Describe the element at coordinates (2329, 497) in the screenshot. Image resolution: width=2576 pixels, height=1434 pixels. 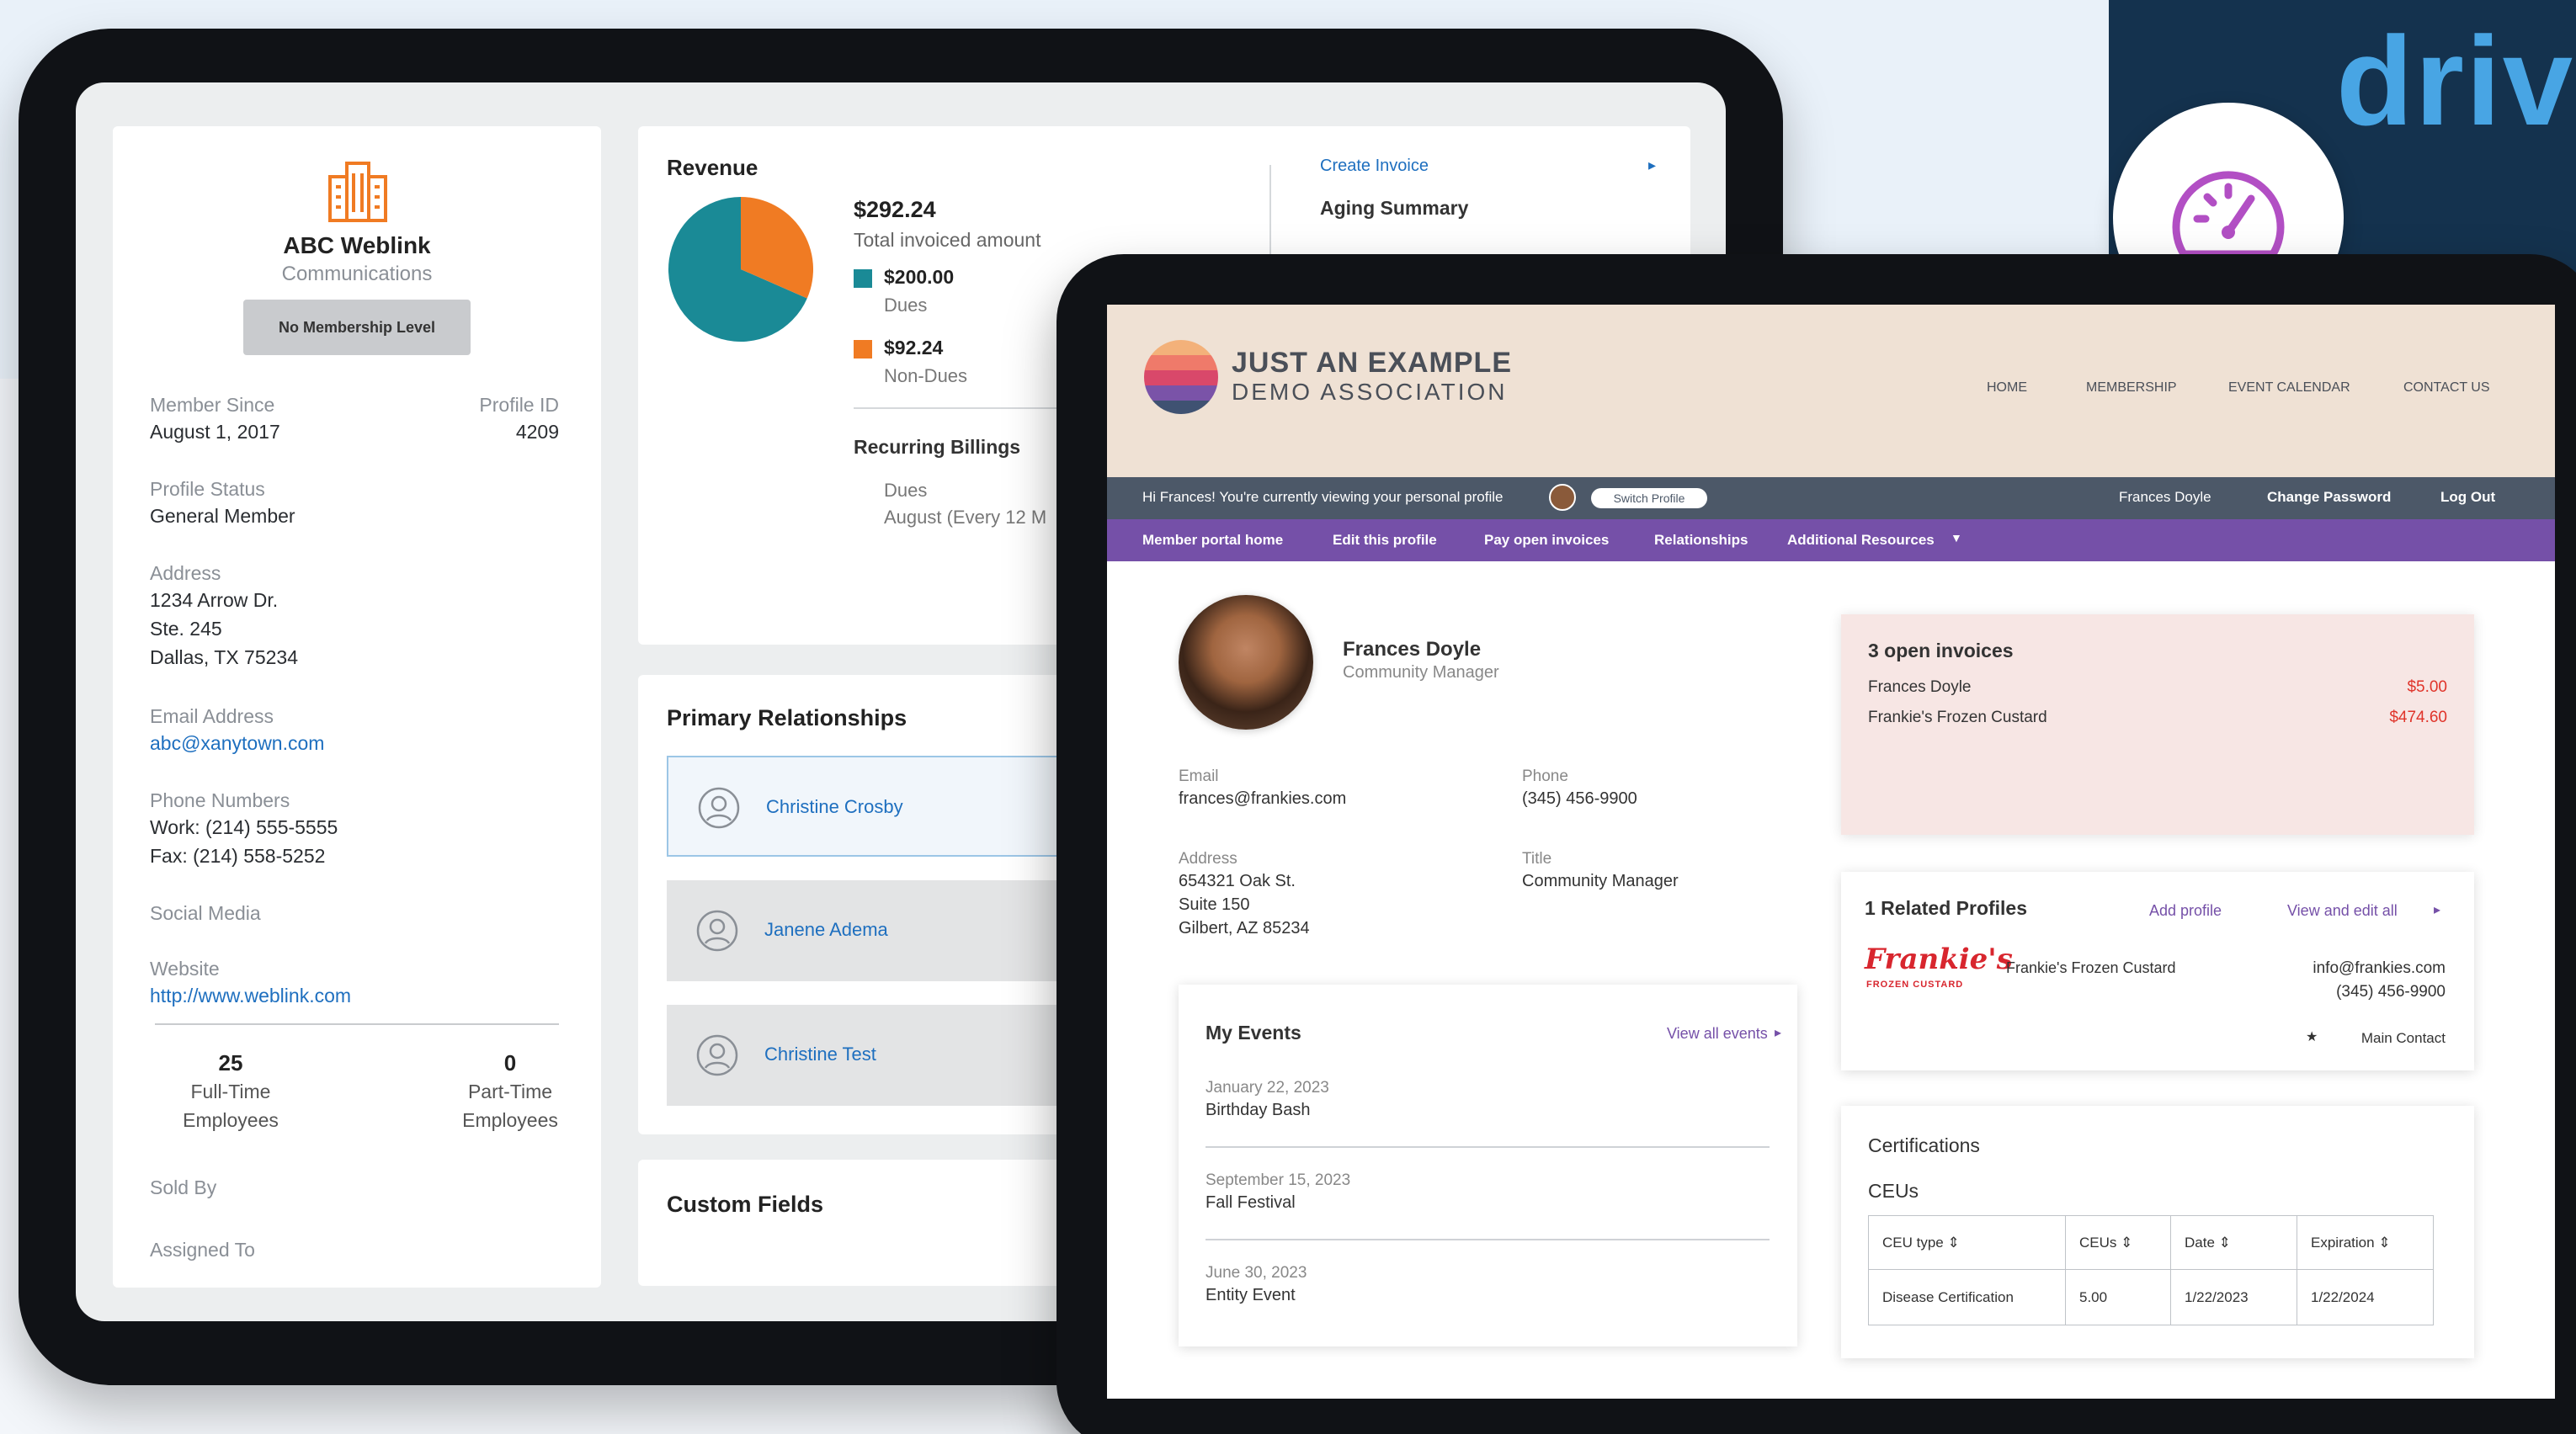
I see `change-password-link: Change Password` at that location.